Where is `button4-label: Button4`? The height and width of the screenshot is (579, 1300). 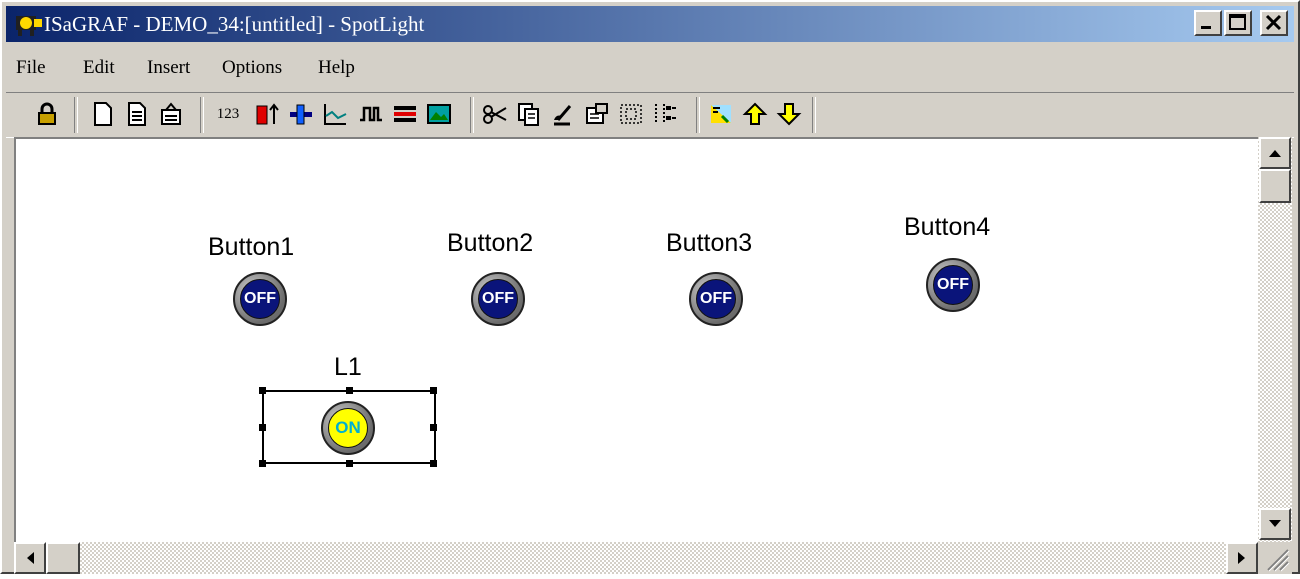
button4-label: Button4 is located at coordinates (947, 227).